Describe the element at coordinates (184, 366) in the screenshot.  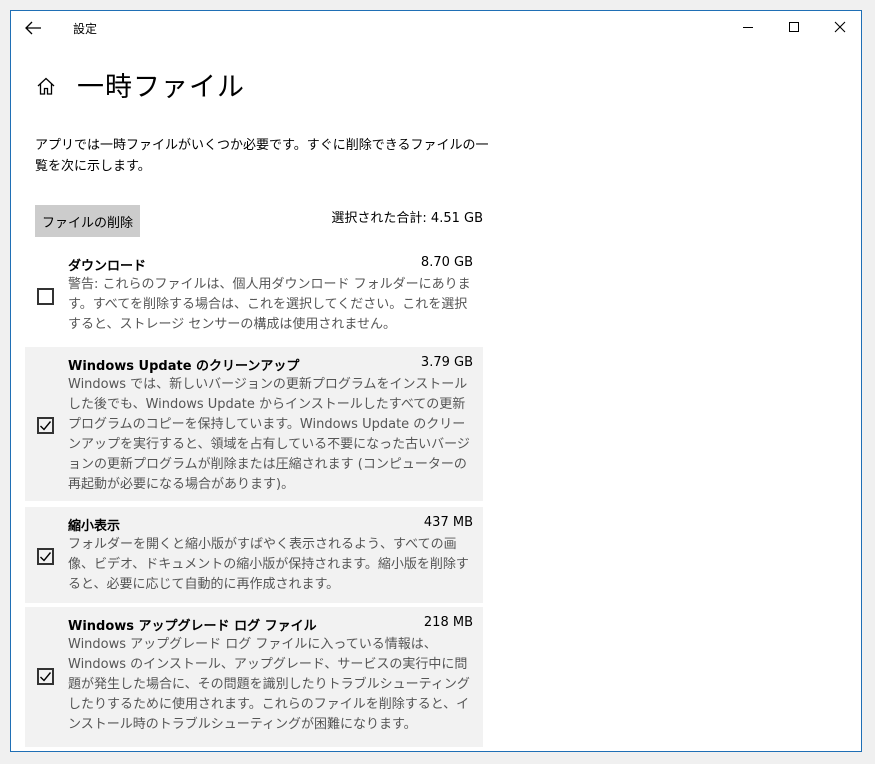
I see `item-name: Windows Update のクリーンアップ` at that location.